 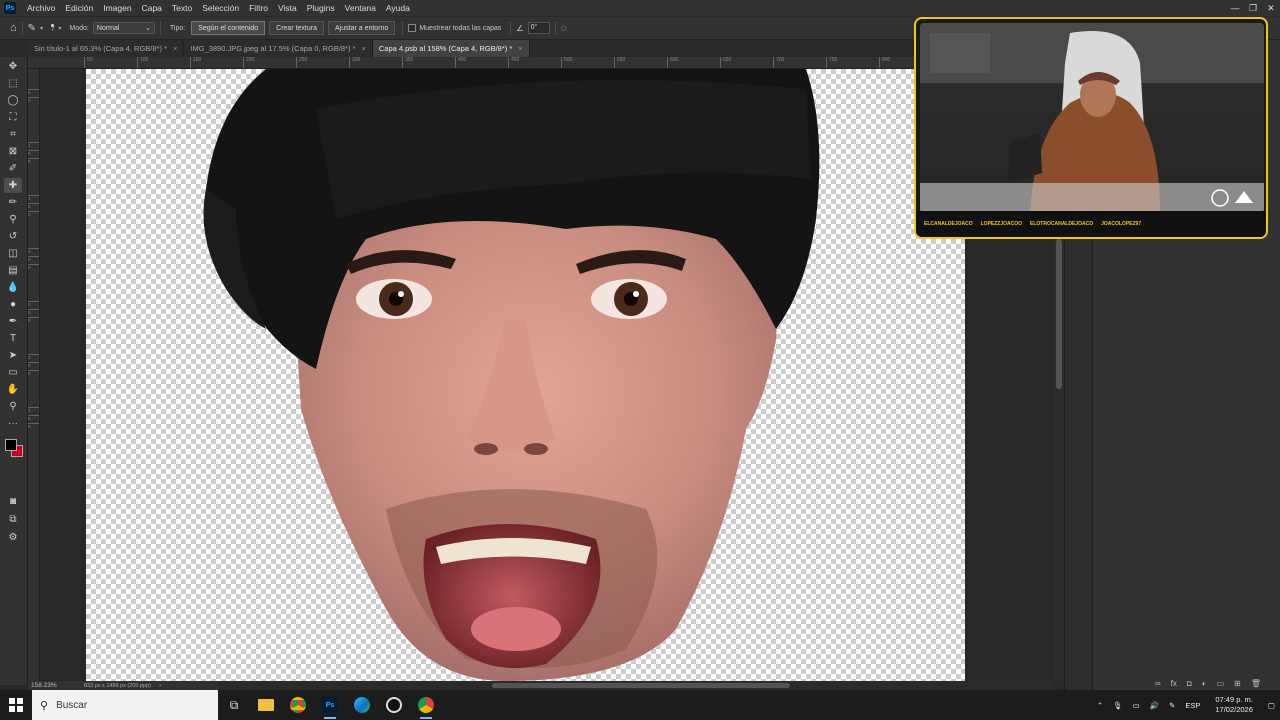 I want to click on quick-mask-icon: ◙, so click(x=13, y=501).